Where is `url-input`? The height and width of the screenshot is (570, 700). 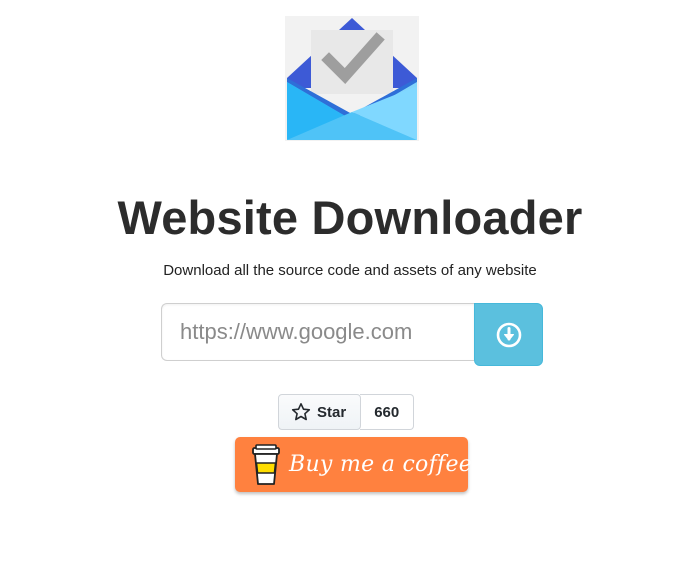
url-input is located at coordinates (317, 332).